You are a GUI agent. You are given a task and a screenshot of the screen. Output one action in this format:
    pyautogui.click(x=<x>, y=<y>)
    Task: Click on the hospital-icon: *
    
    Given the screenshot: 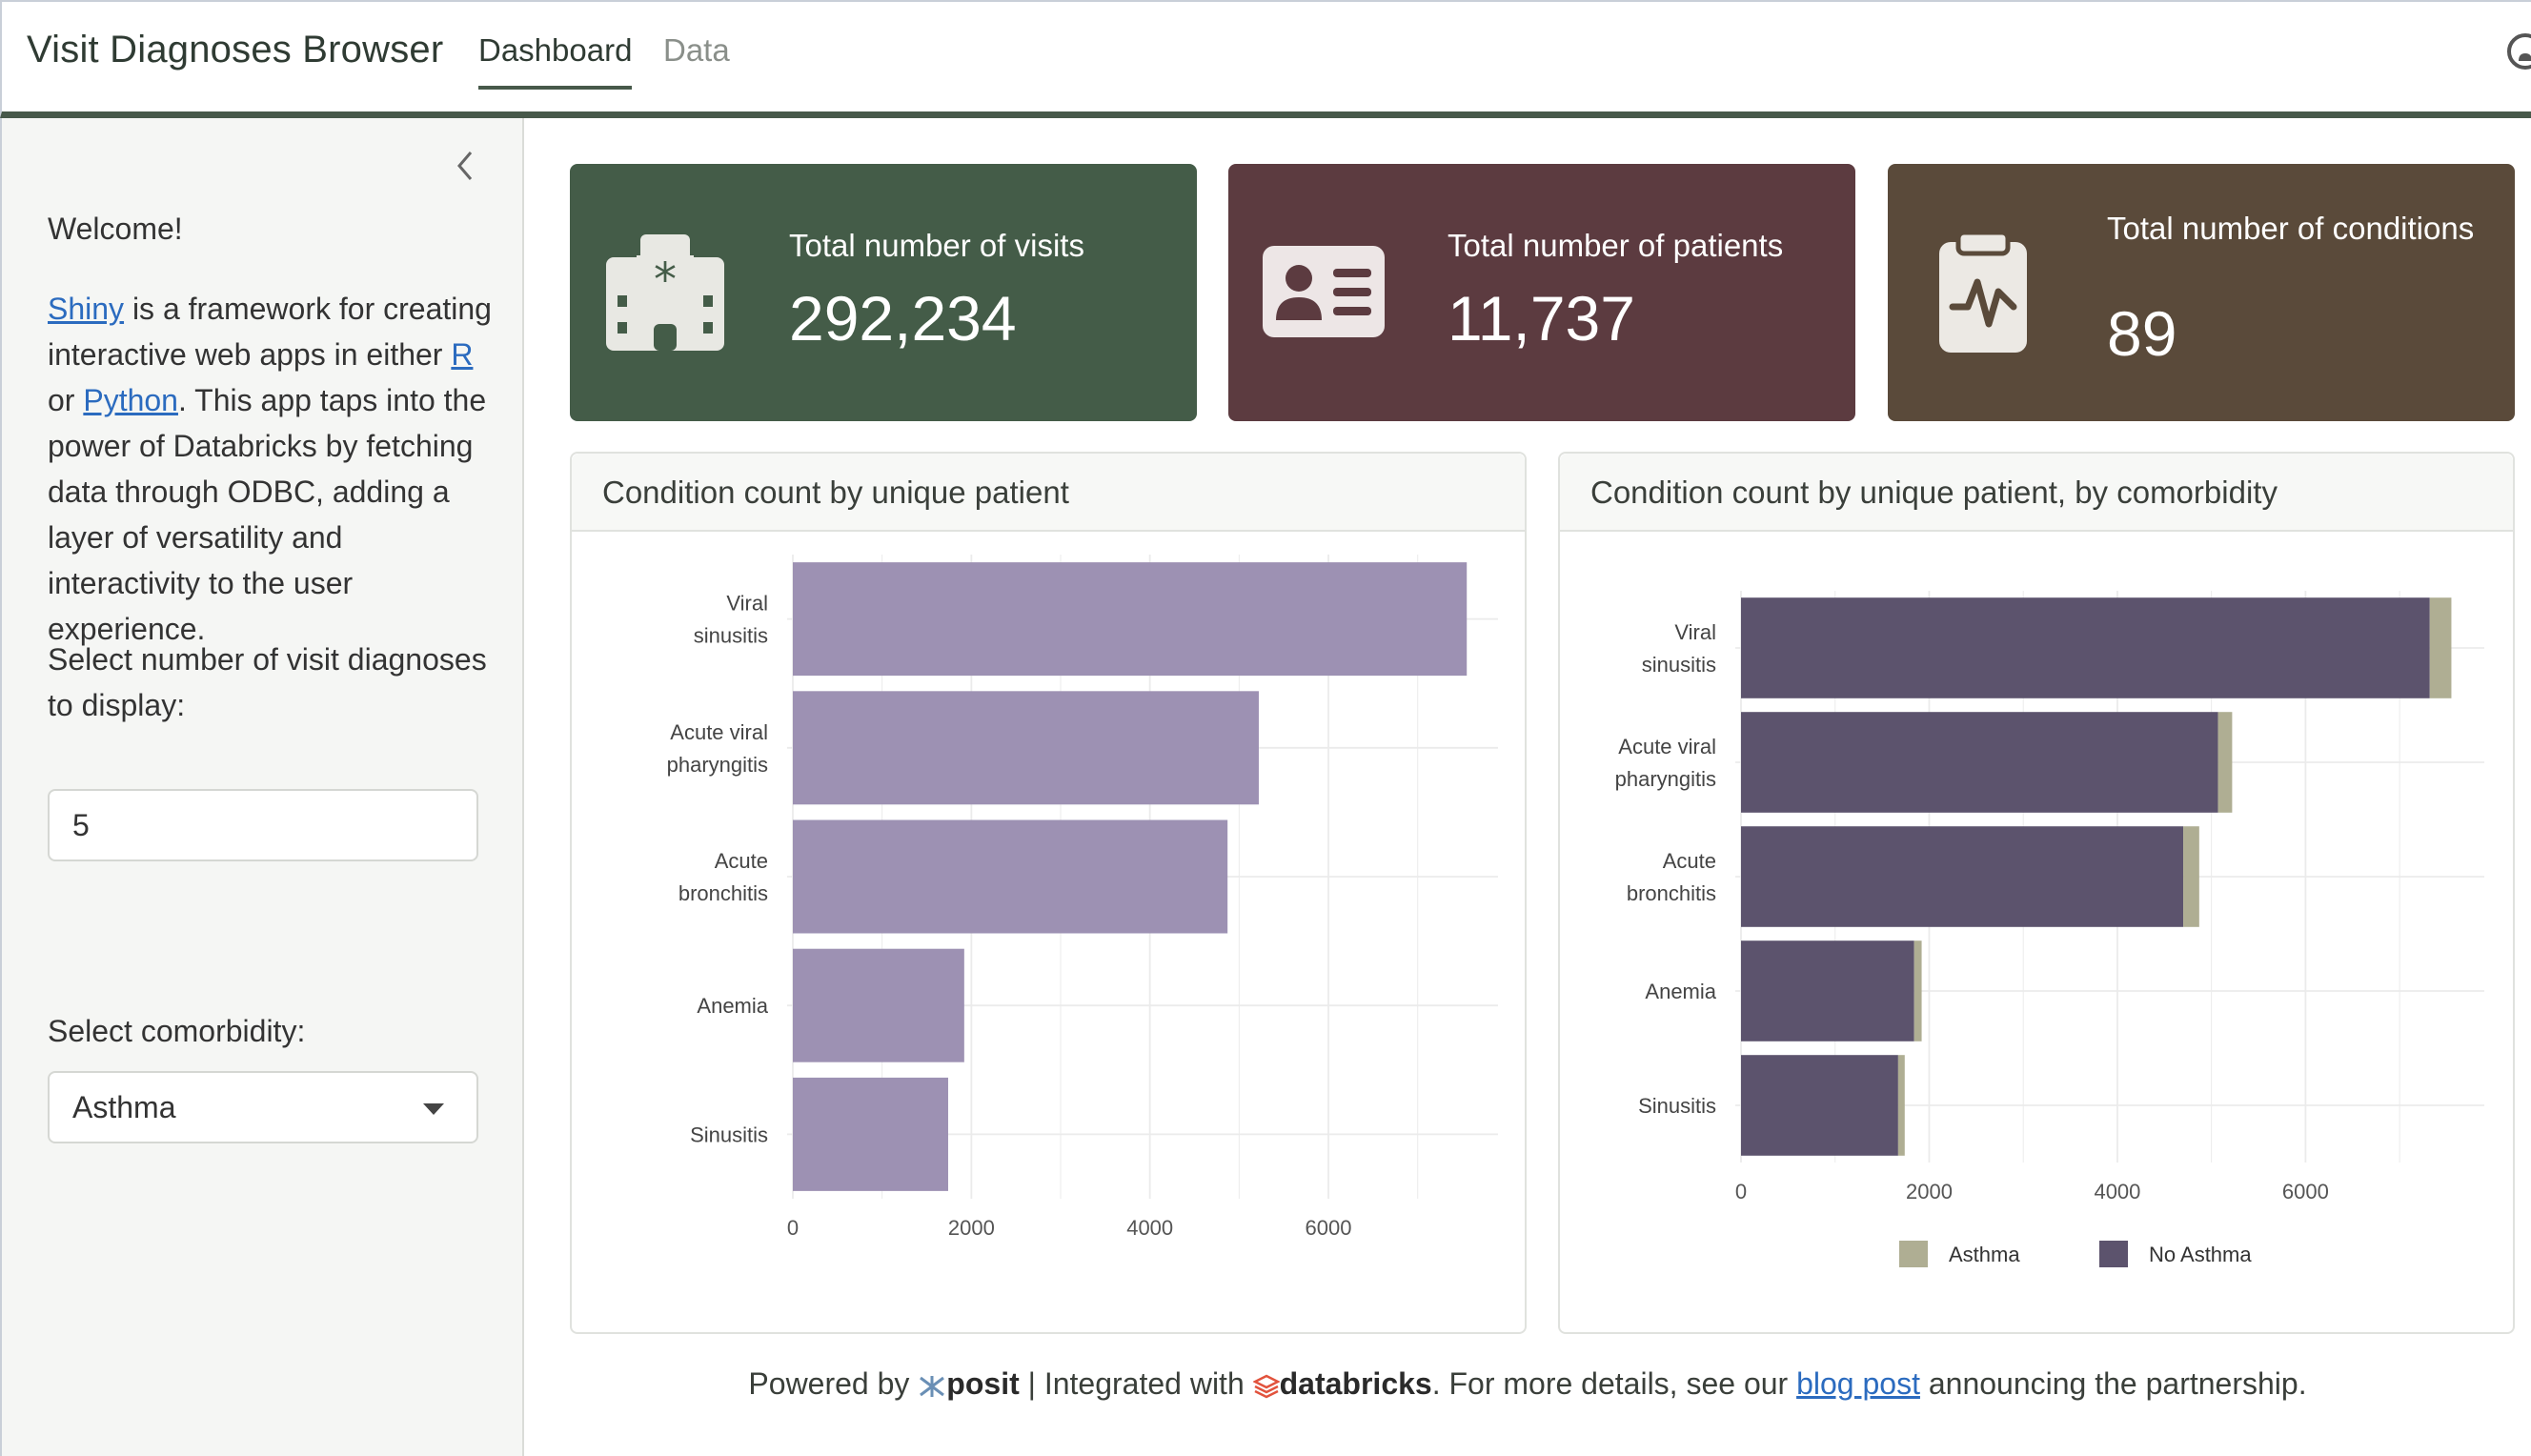 What is the action you would take?
    pyautogui.click(x=665, y=292)
    